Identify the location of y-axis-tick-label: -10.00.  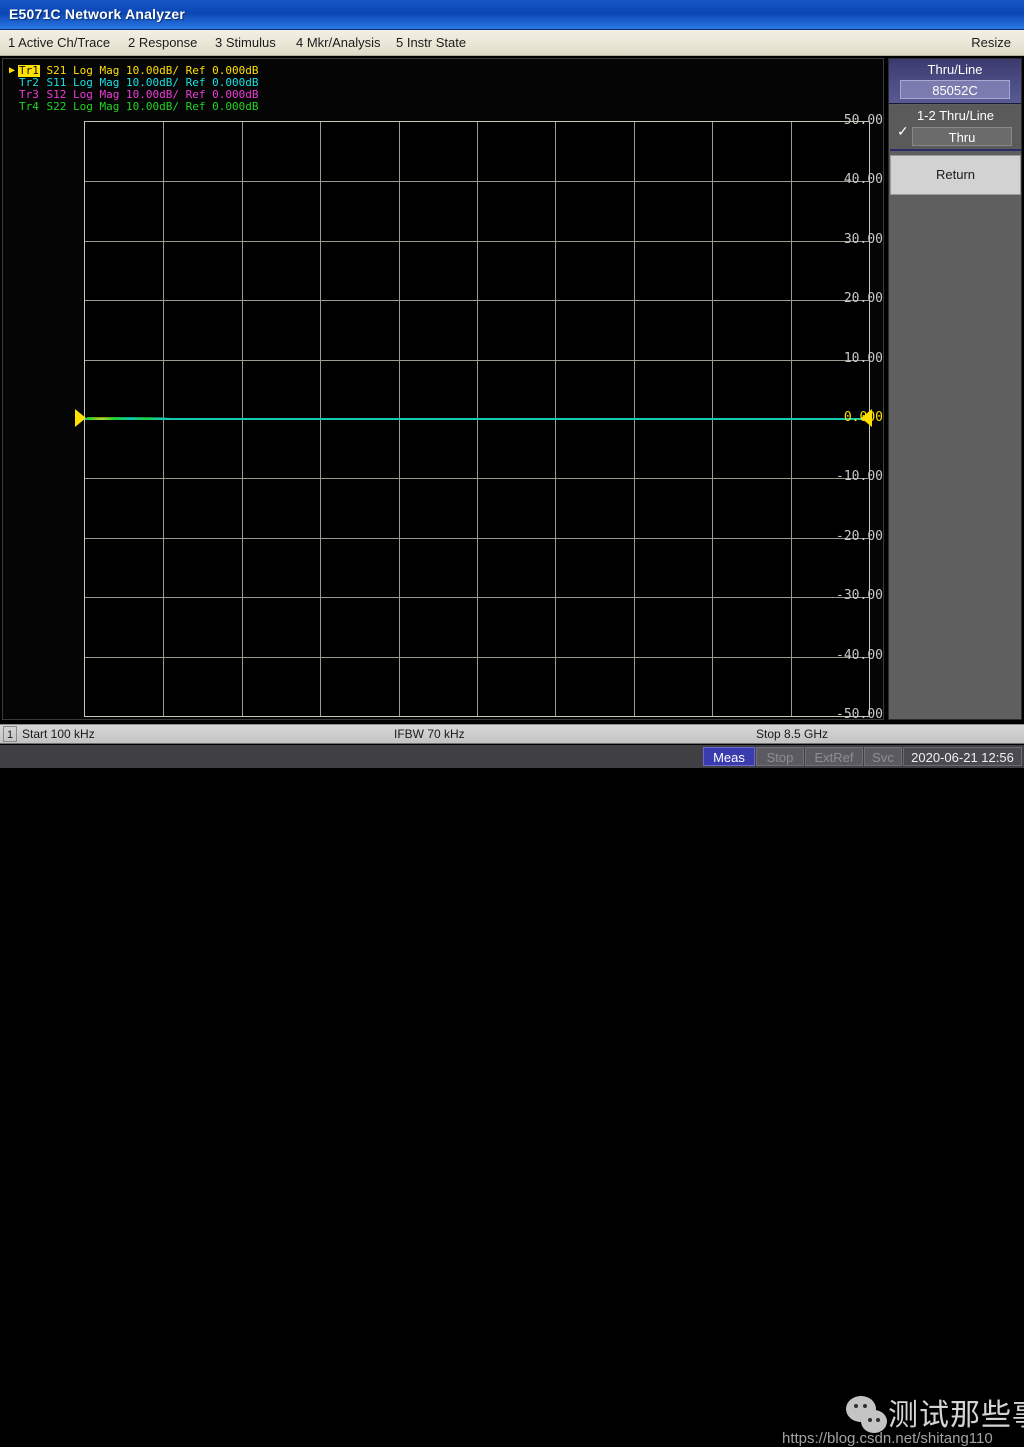
(859, 477).